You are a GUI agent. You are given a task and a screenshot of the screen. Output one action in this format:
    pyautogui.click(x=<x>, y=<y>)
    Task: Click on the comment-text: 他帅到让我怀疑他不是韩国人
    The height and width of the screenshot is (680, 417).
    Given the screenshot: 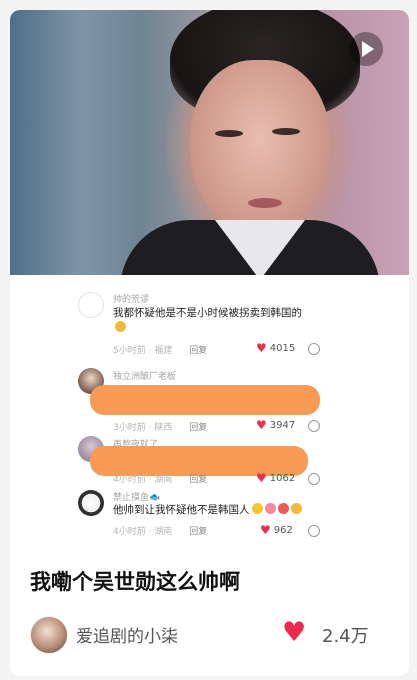 What is the action you would take?
    pyautogui.click(x=233, y=510)
    